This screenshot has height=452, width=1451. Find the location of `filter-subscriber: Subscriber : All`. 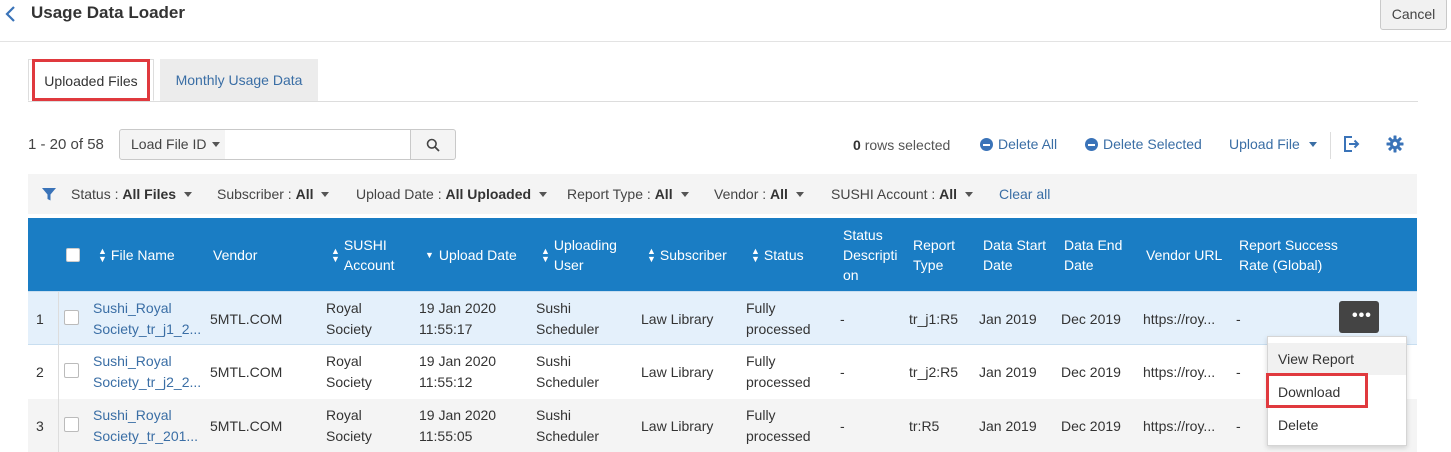

filter-subscriber: Subscriber : All is located at coordinates (273, 194).